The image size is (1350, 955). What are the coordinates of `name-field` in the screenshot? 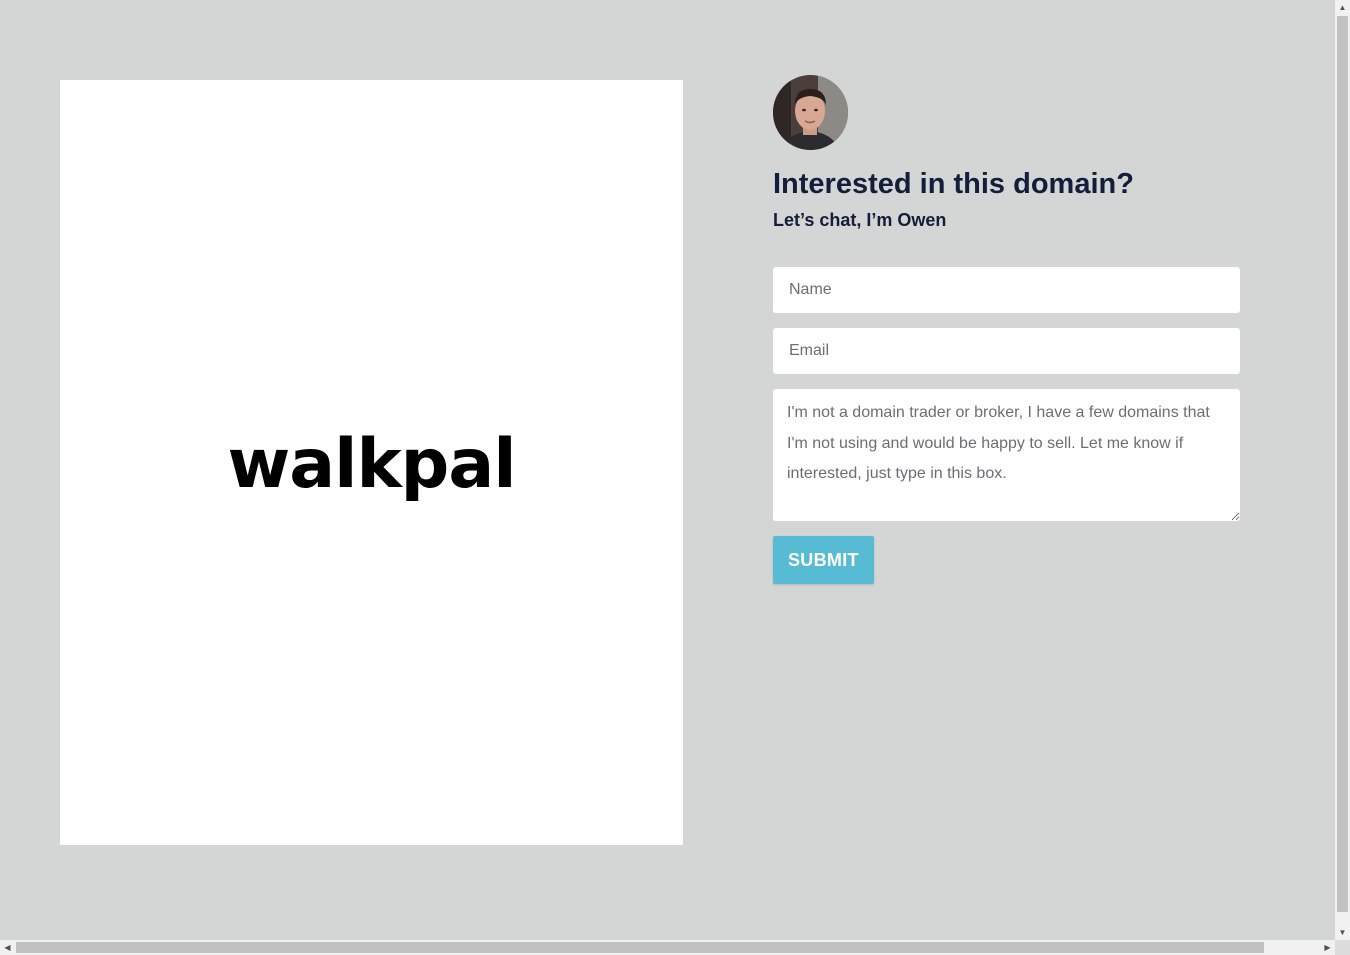 It's located at (1006, 290).